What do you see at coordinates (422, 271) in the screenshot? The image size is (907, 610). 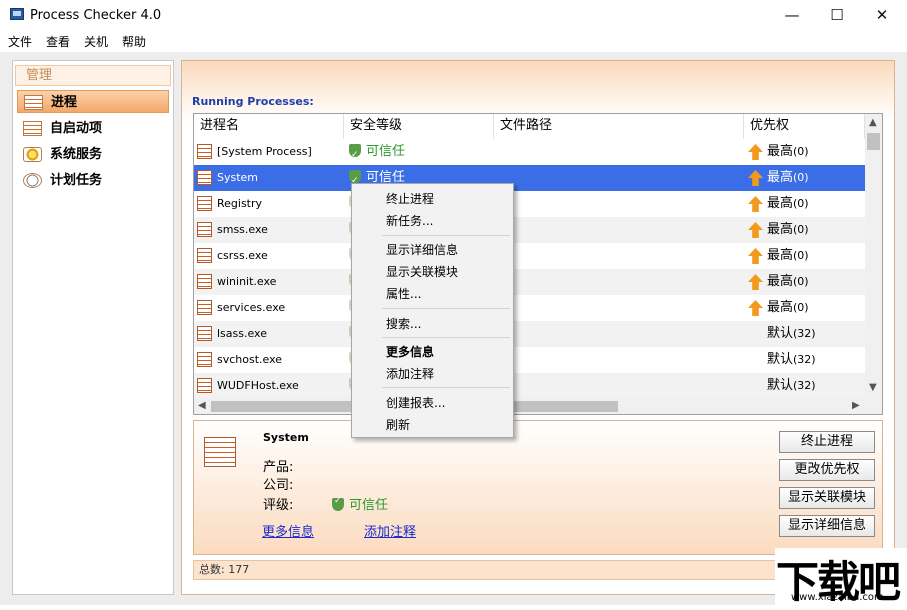 I see `ctx-show-modules: 显示关联模块` at bounding box center [422, 271].